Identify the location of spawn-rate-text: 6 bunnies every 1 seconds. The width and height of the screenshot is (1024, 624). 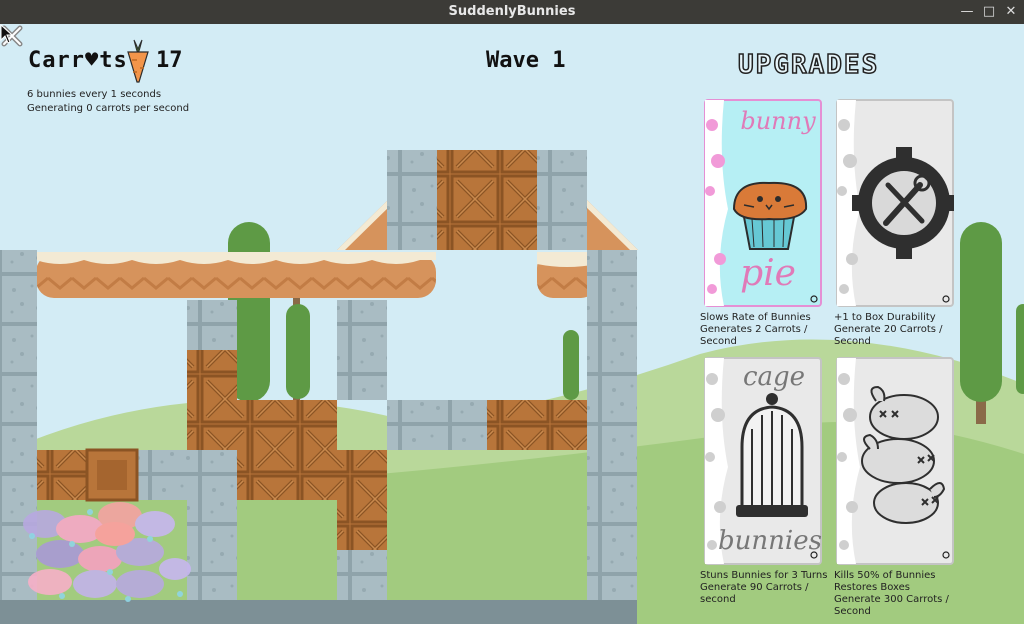
(94, 94).